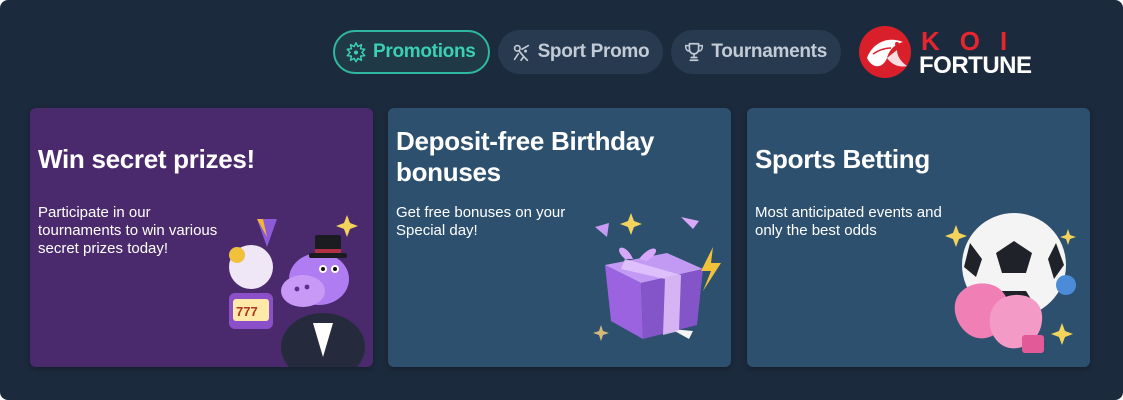 Image resolution: width=1123 pixels, height=400 pixels. What do you see at coordinates (356, 52) in the screenshot?
I see `sparkle-badge-icon` at bounding box center [356, 52].